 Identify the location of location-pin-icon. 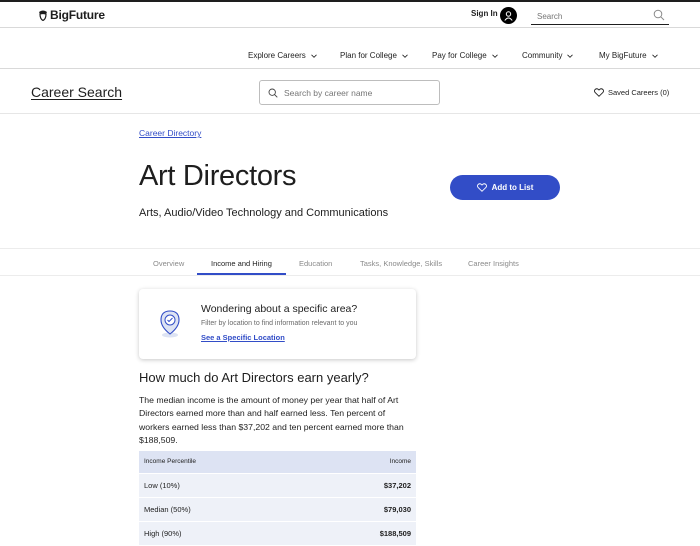
(170, 324).